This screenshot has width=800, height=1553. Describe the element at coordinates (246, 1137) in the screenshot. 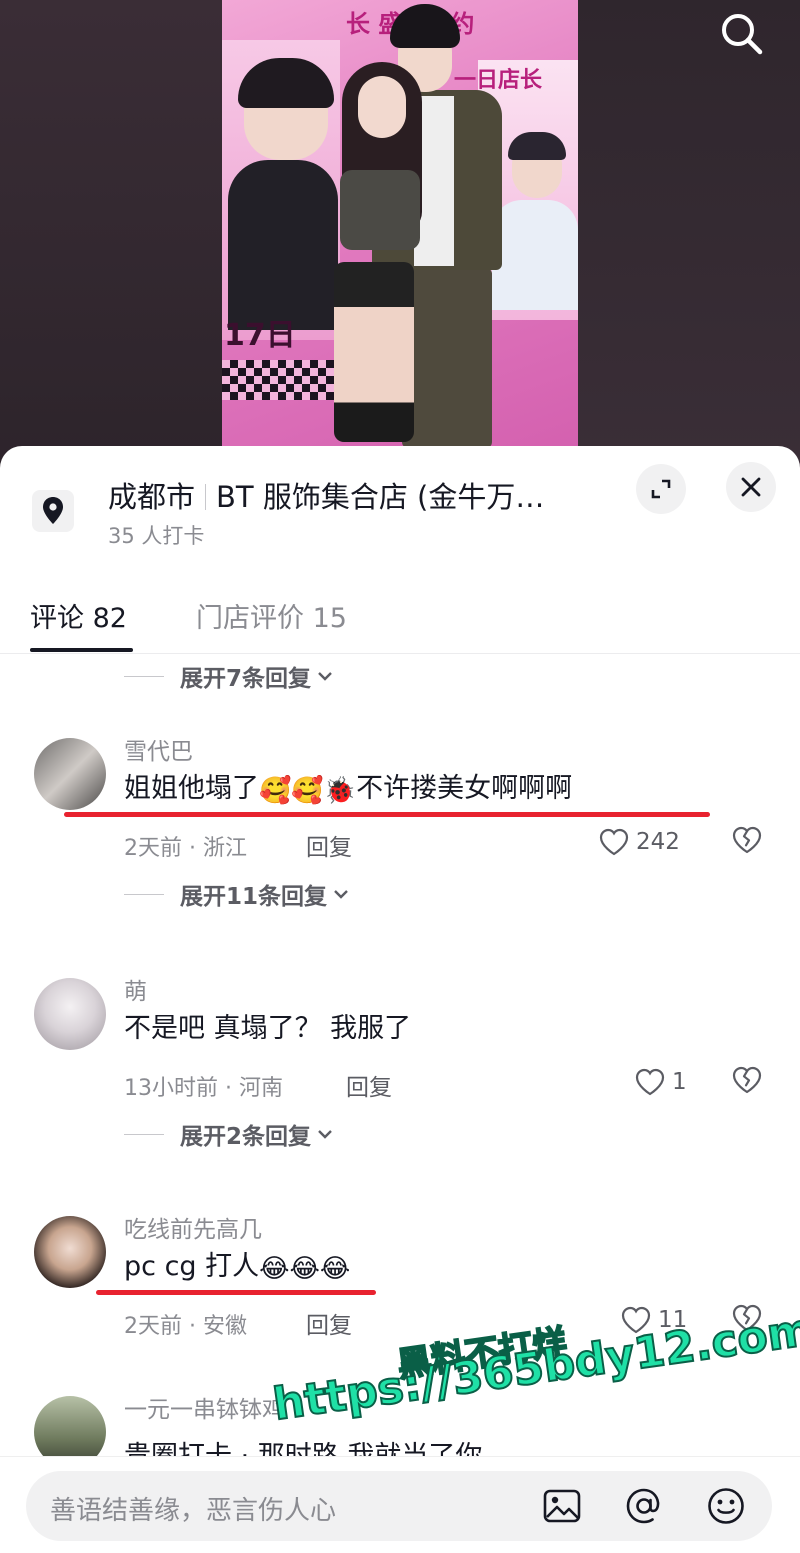

I see `expand-replies-label: 展开2条回复` at that location.